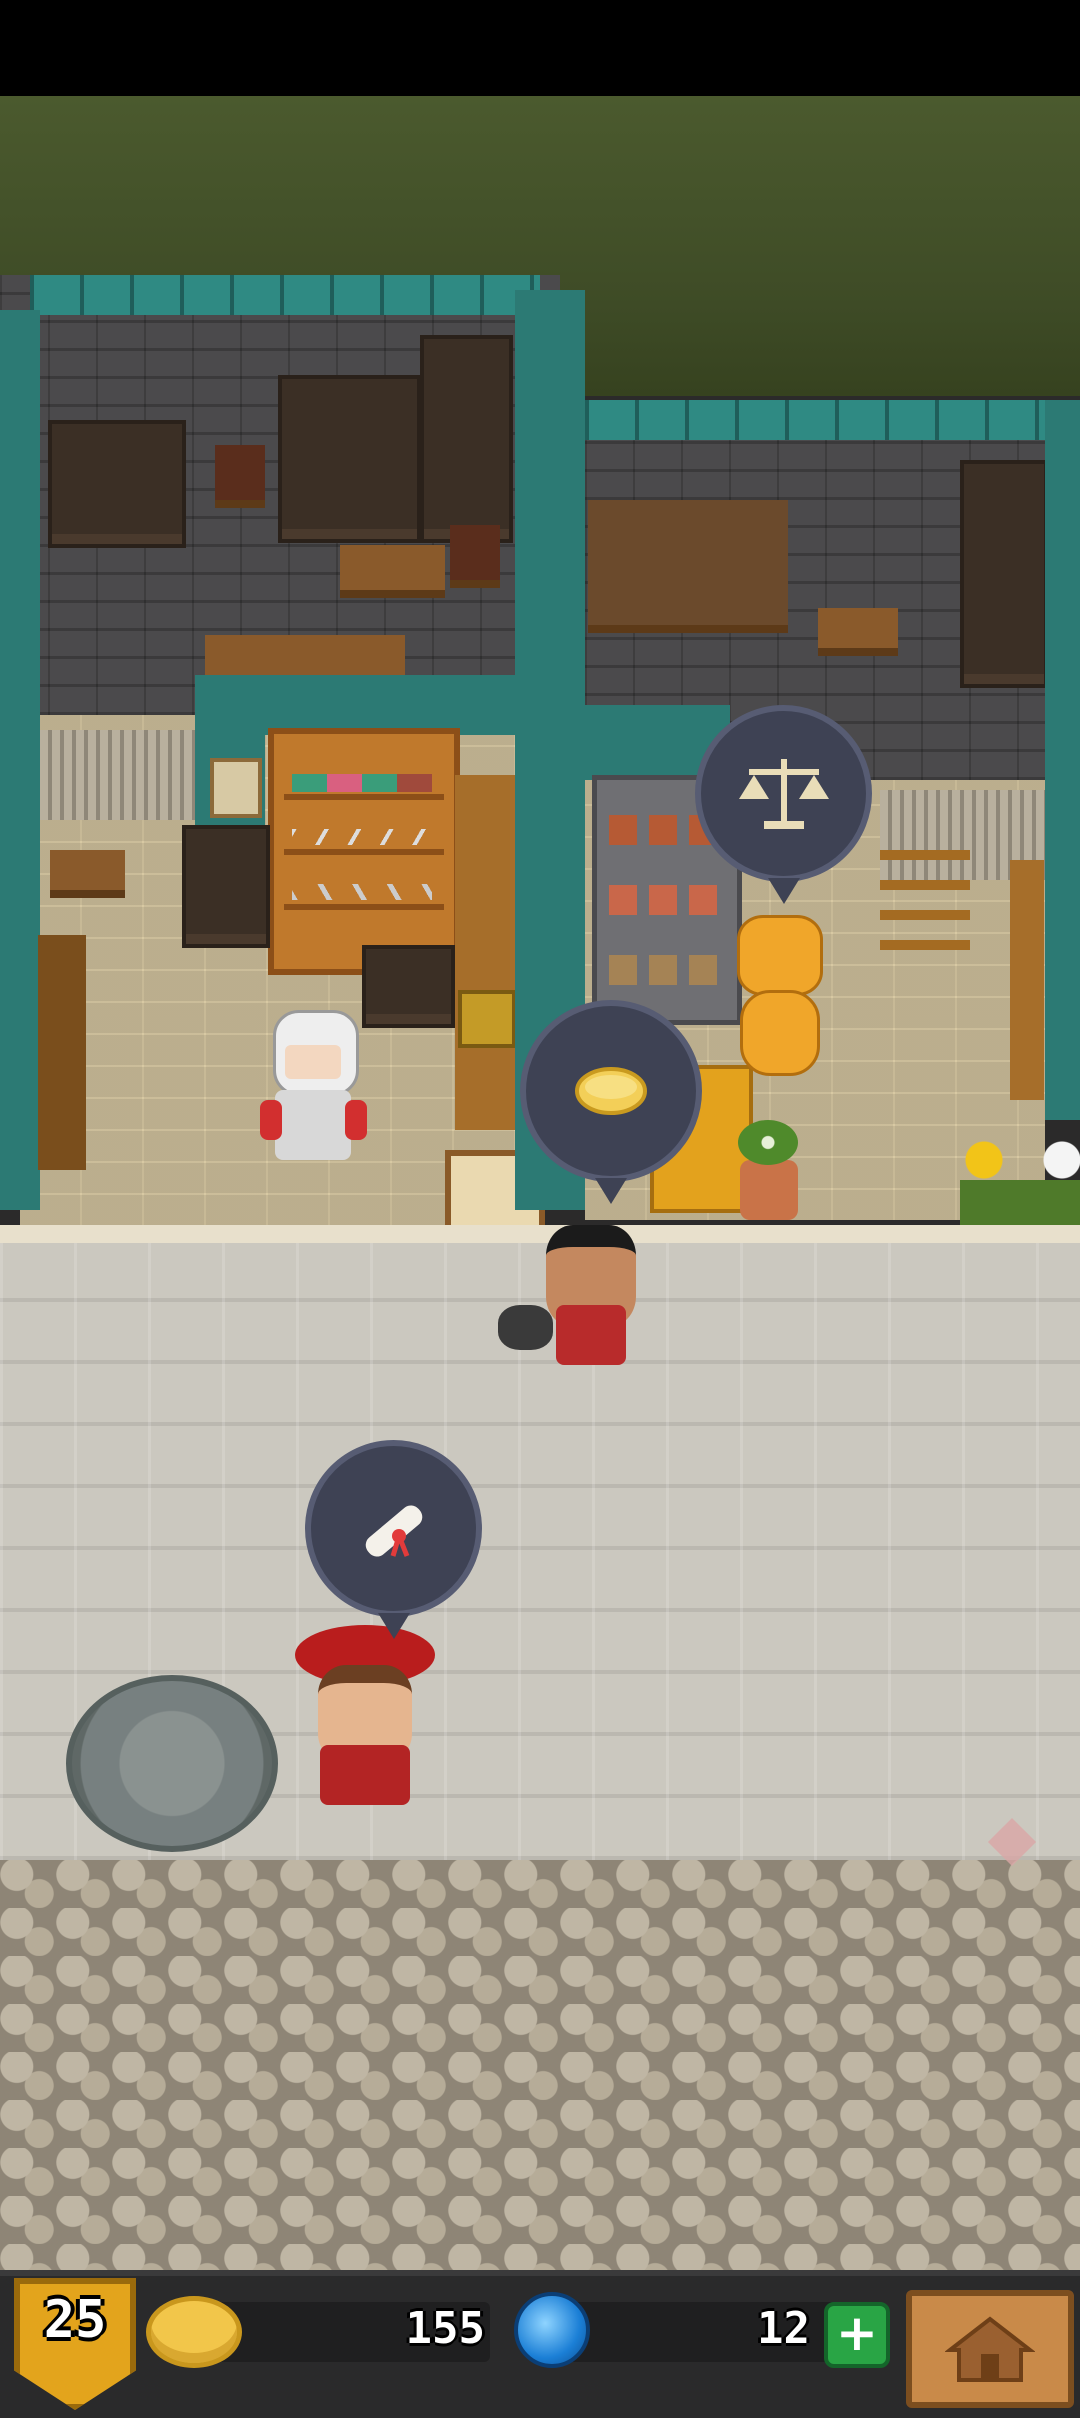 Image resolution: width=1080 pixels, height=2418 pixels. I want to click on stool, so click(87, 874).